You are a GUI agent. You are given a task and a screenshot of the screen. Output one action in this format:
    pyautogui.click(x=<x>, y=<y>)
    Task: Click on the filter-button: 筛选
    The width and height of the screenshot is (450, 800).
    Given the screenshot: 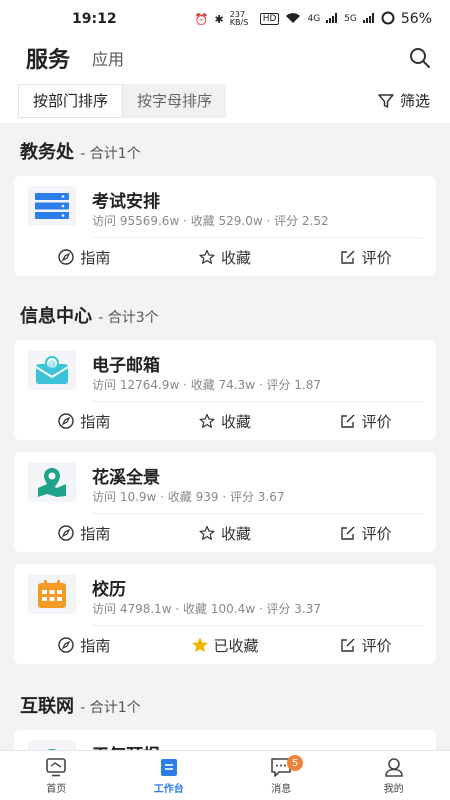 What is the action you would take?
    pyautogui.click(x=404, y=100)
    